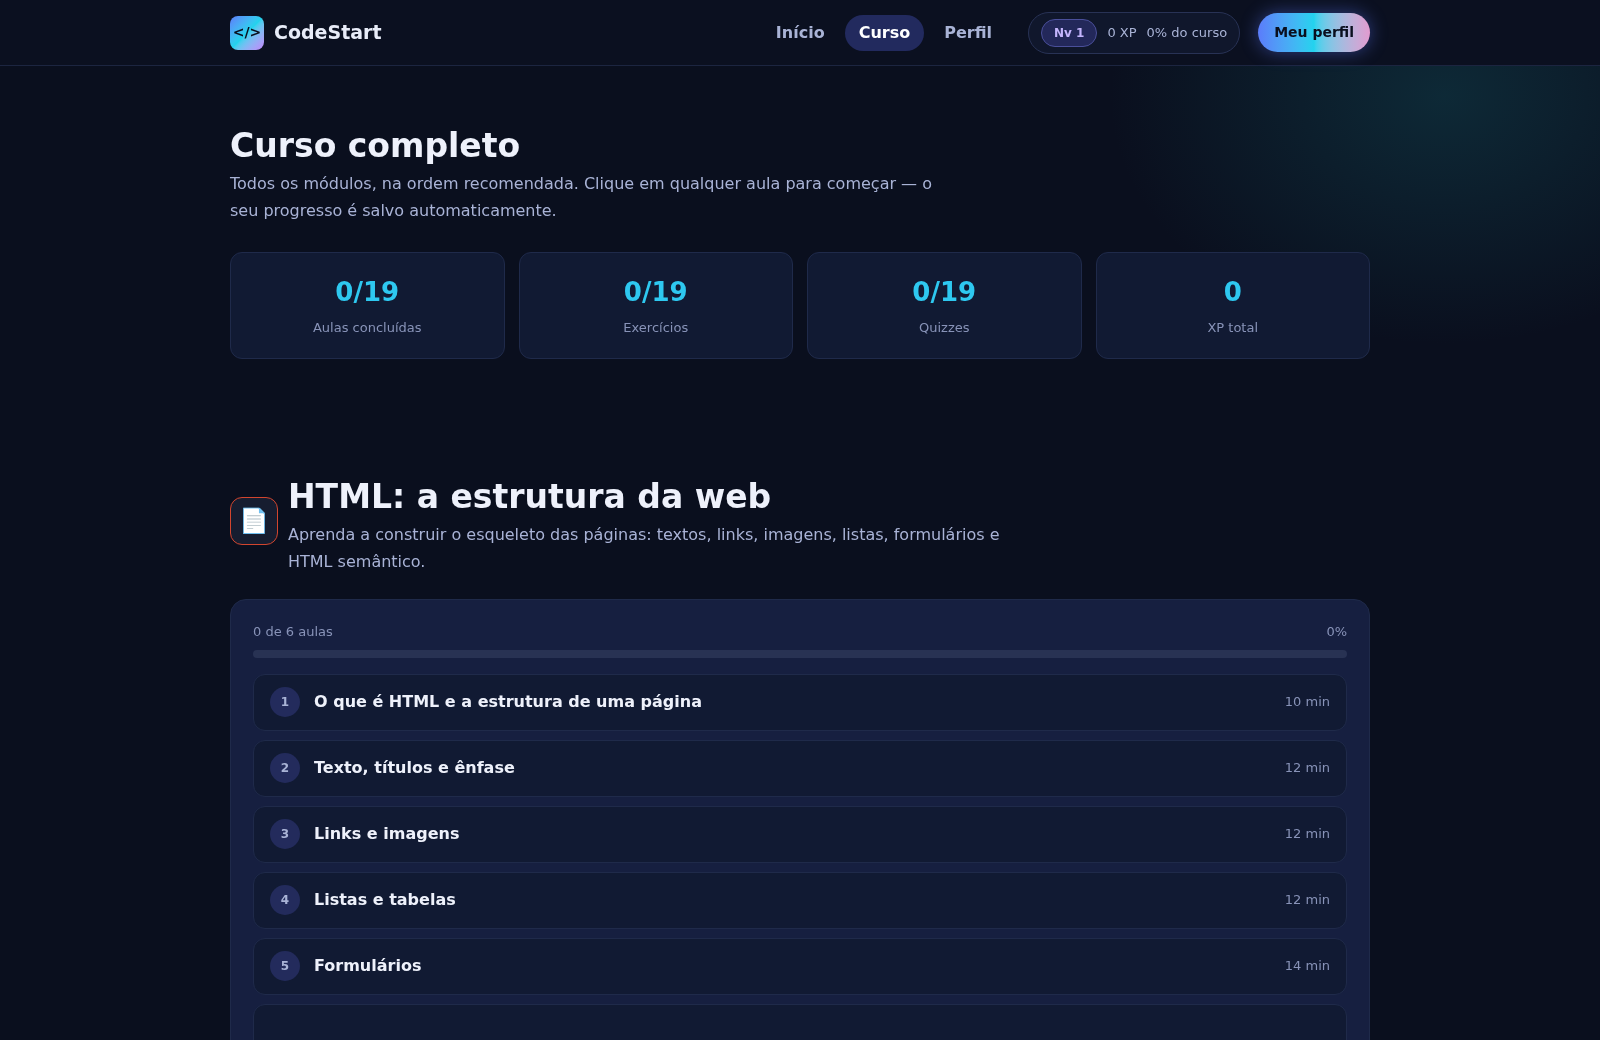 This screenshot has height=1040, width=1600. I want to click on lesson-title: Formulários, so click(368, 966).